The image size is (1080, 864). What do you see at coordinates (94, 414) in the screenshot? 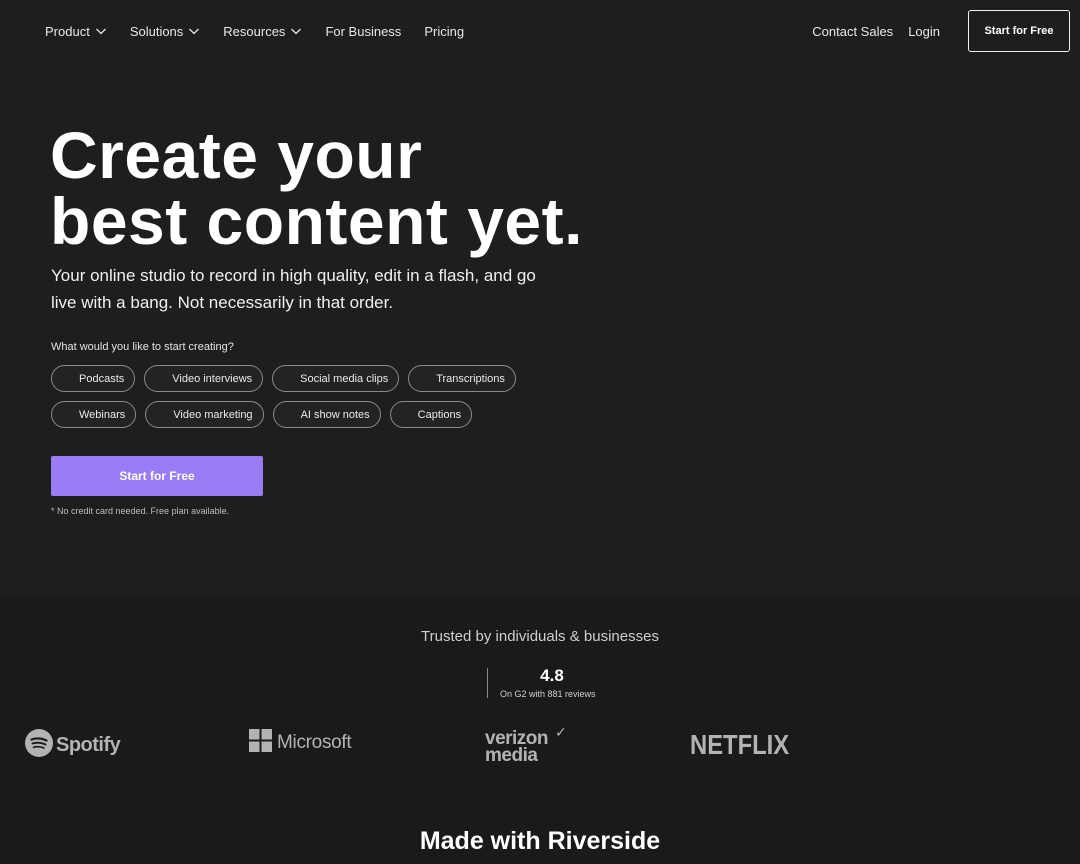
I see `chip-webinars: Webinars` at bounding box center [94, 414].